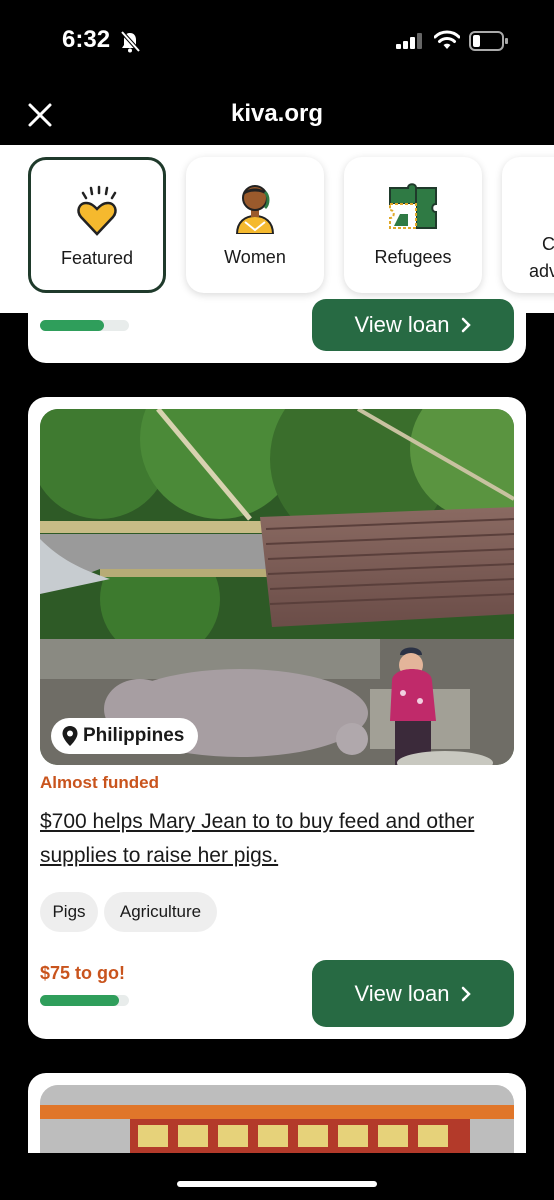 This screenshot has height=1200, width=554. I want to click on tag-agriculture: Agriculture, so click(160, 912).